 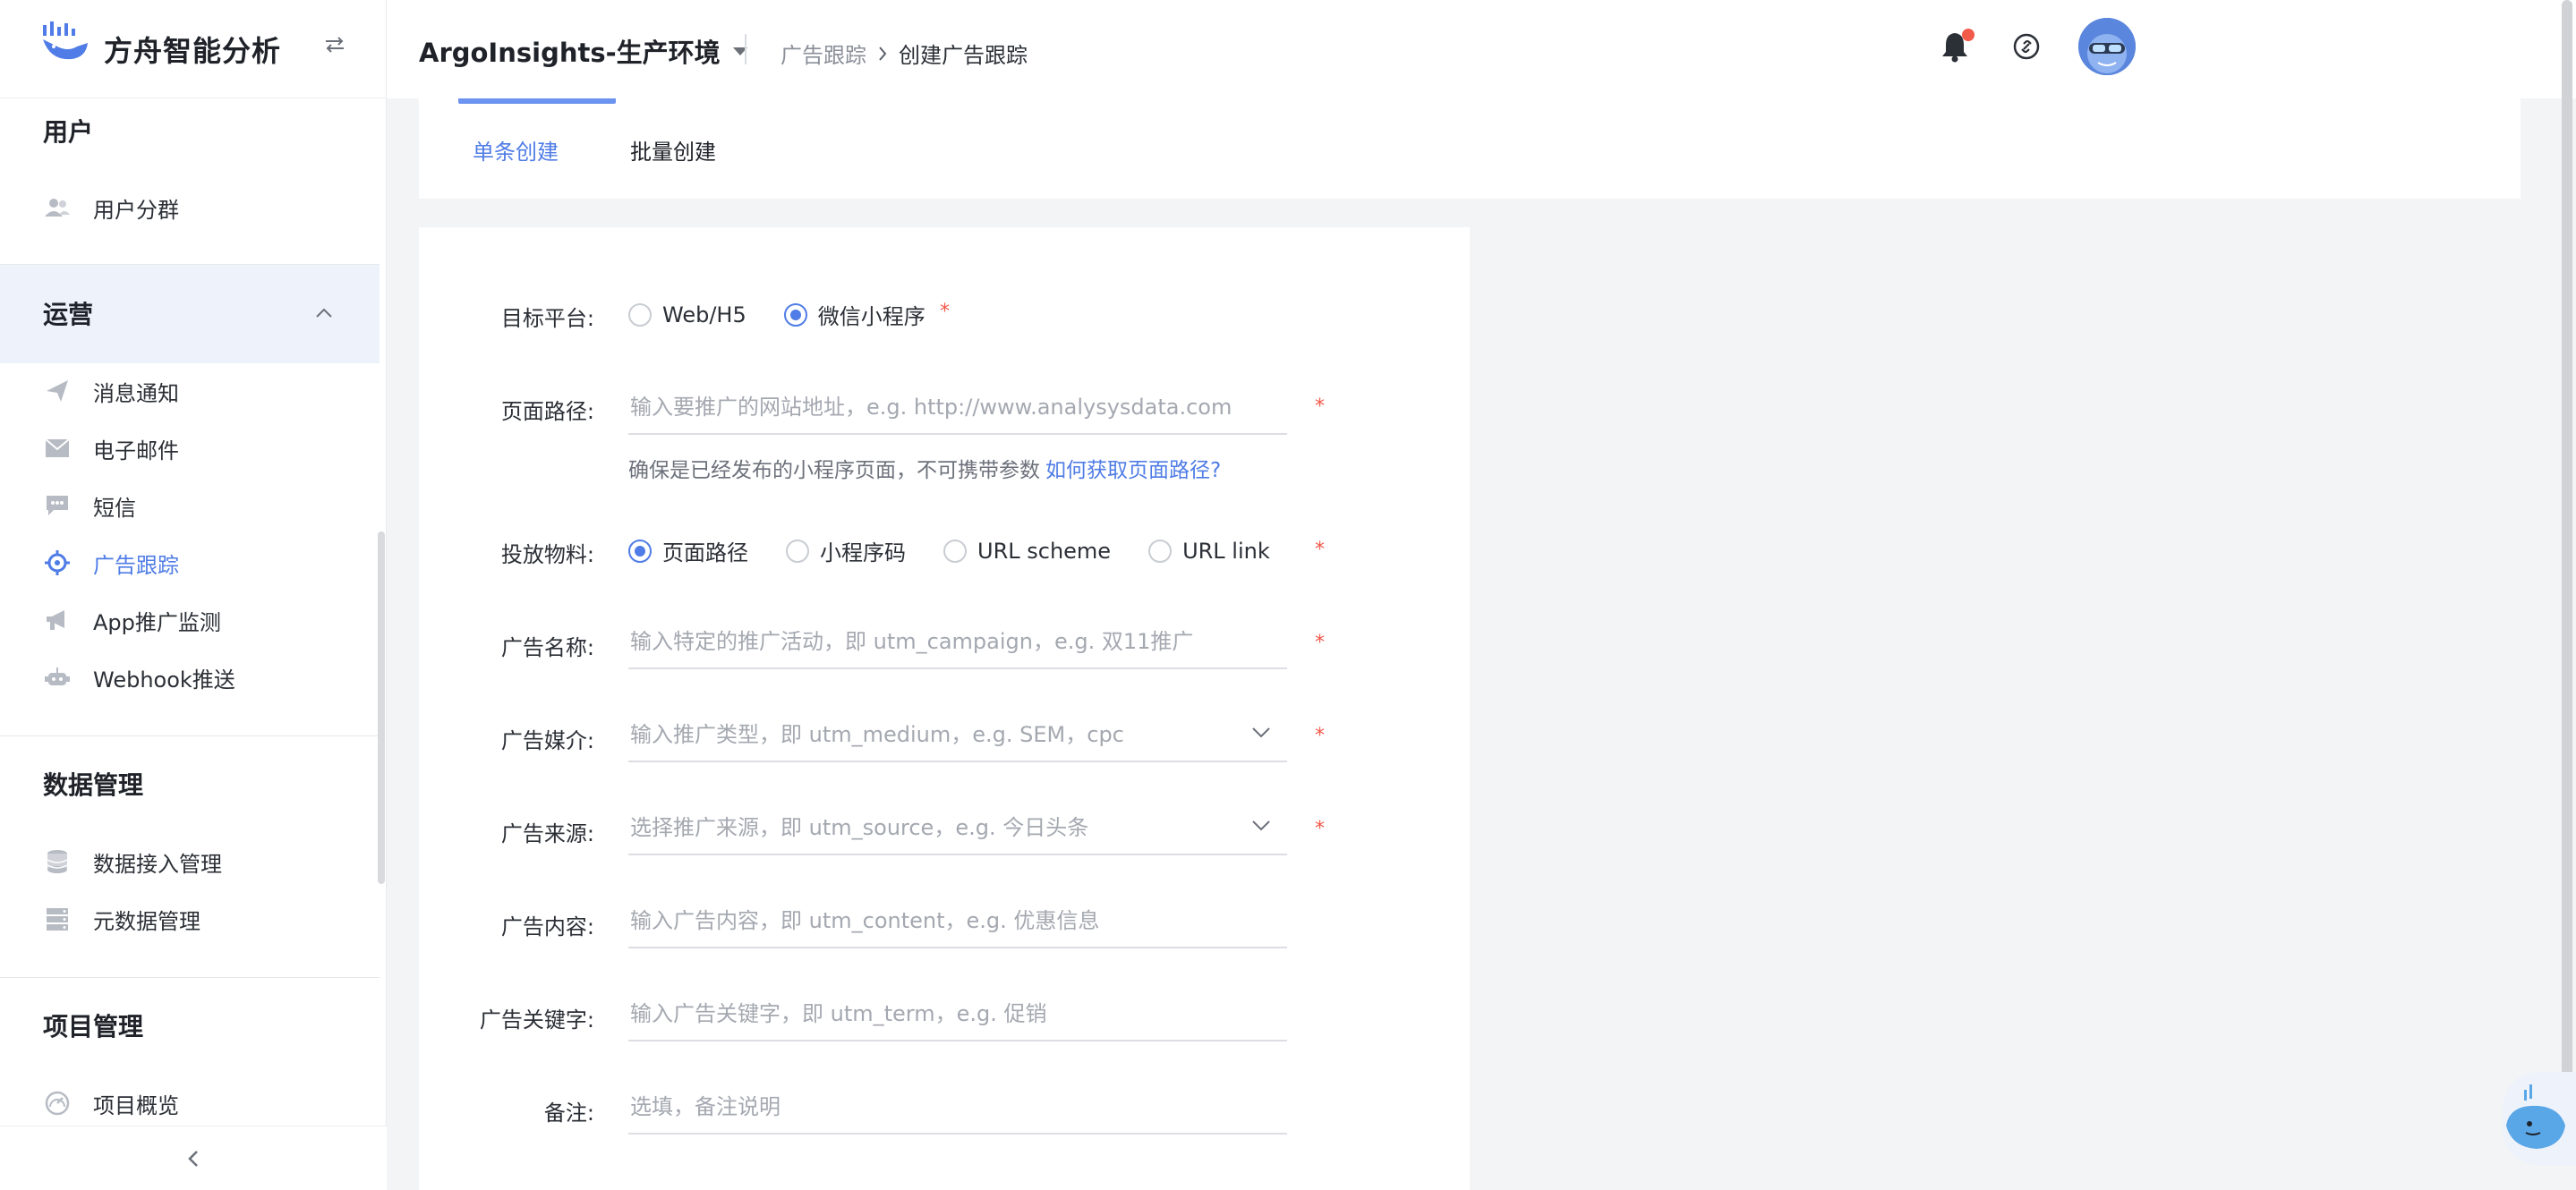 I want to click on breadcrumb-ad-tracking: 广告跟踪, so click(x=823, y=53).